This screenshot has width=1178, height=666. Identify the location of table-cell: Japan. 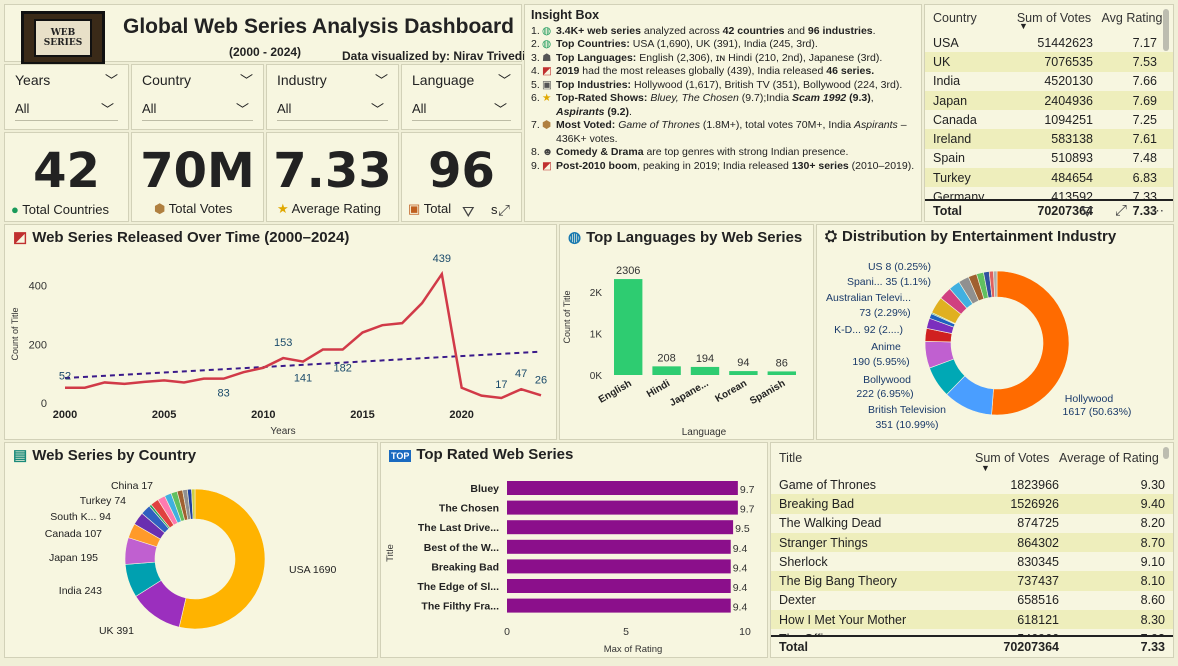
(950, 100).